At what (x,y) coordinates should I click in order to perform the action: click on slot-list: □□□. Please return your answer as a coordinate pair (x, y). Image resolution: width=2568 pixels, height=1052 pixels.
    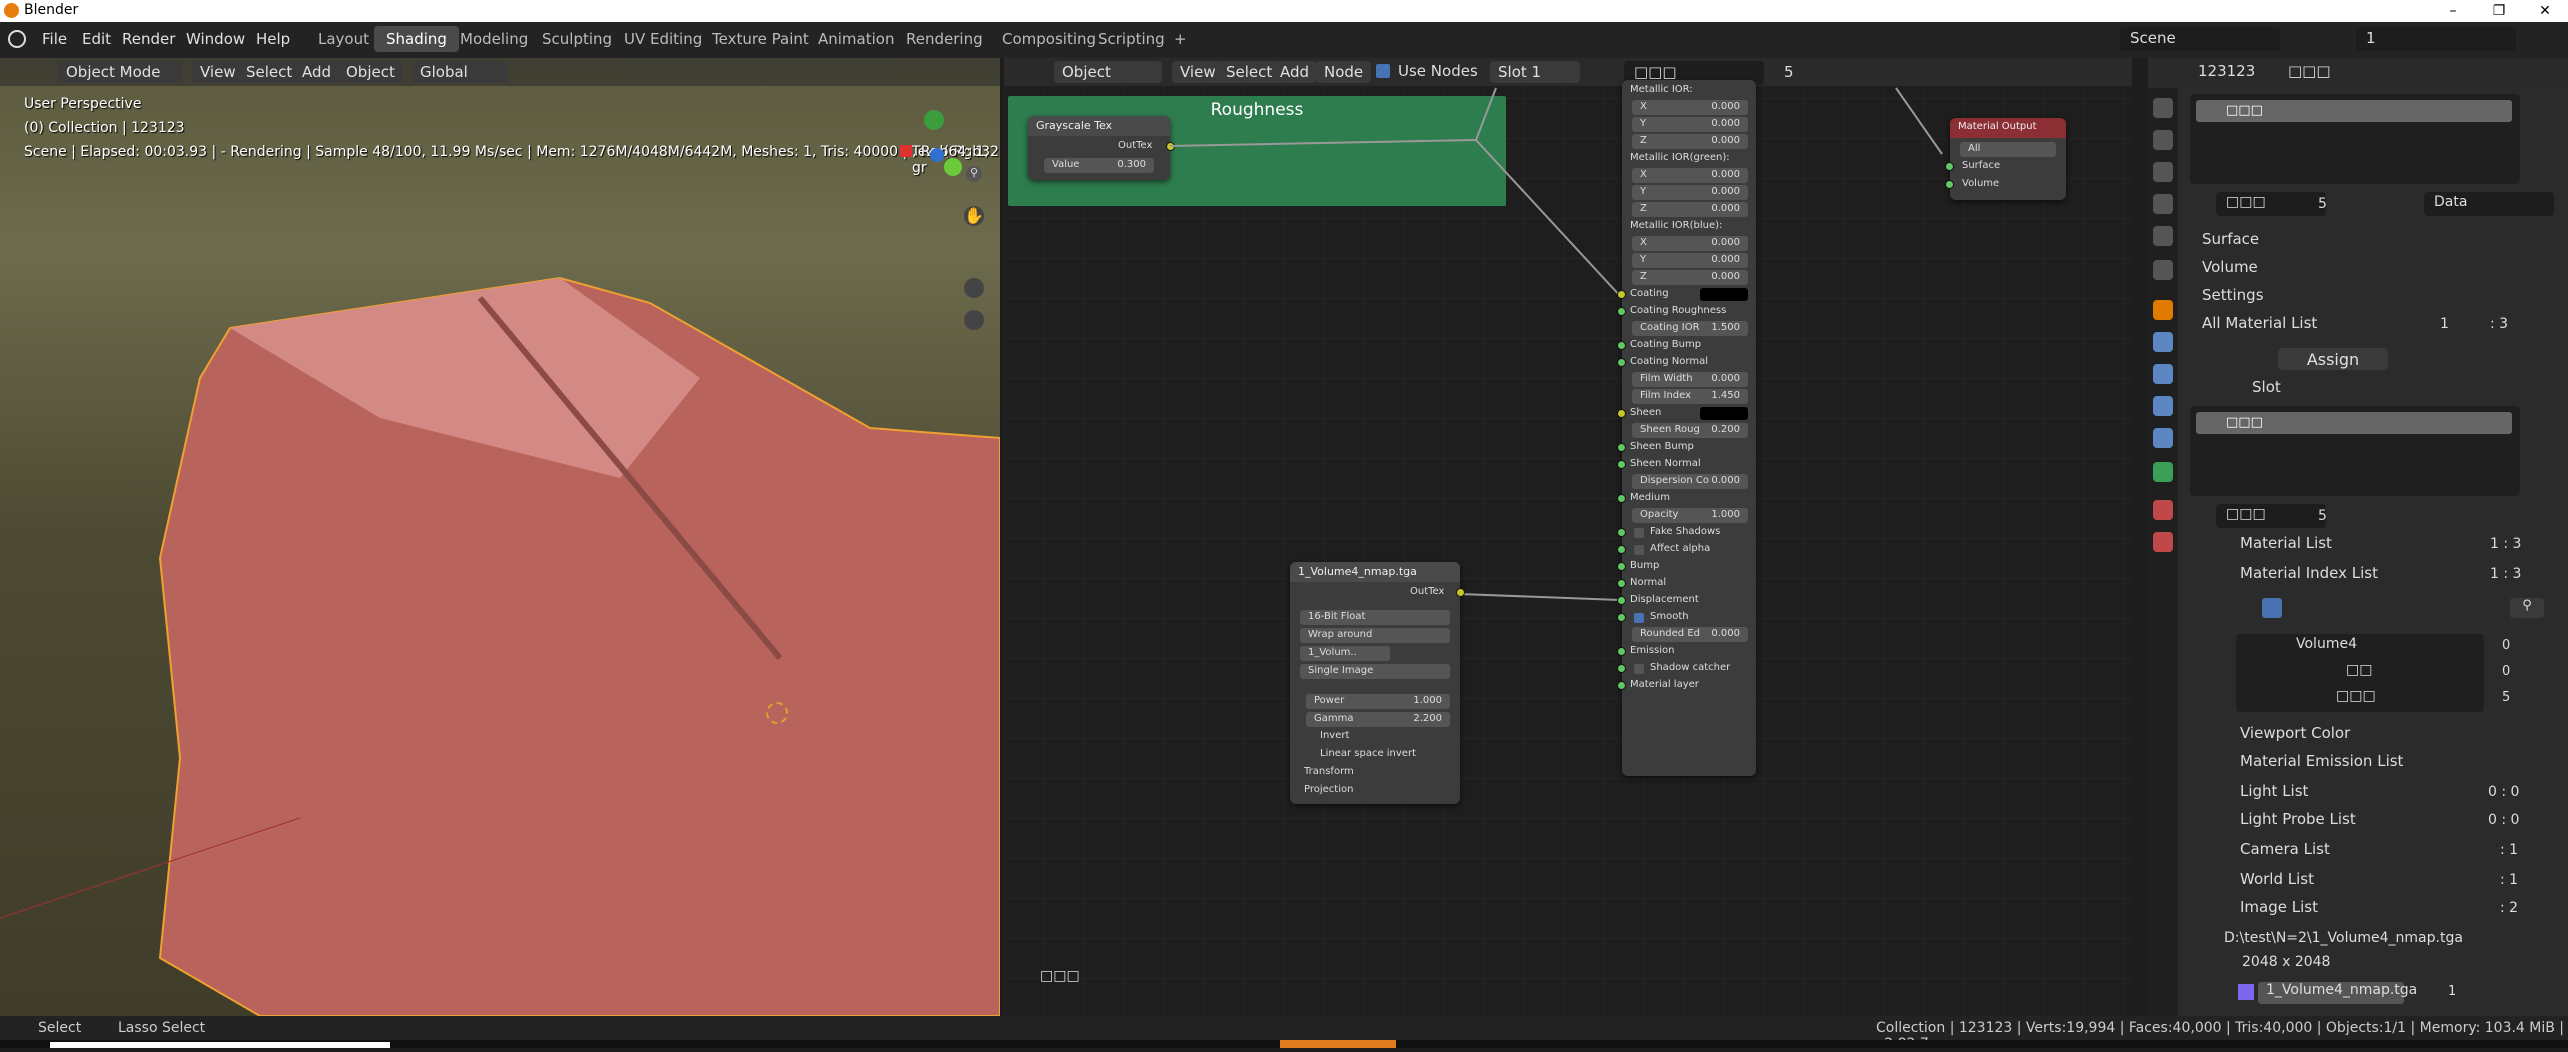
    Looking at the image, I should click on (2355, 451).